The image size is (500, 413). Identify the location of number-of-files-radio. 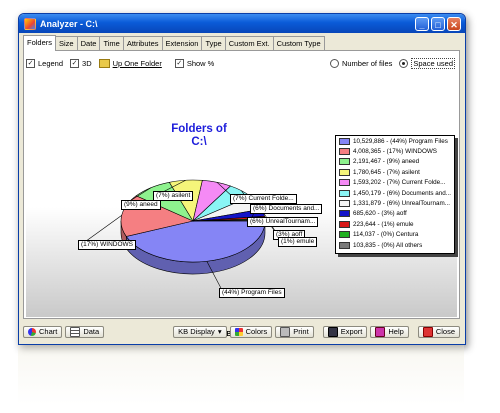
(334, 63).